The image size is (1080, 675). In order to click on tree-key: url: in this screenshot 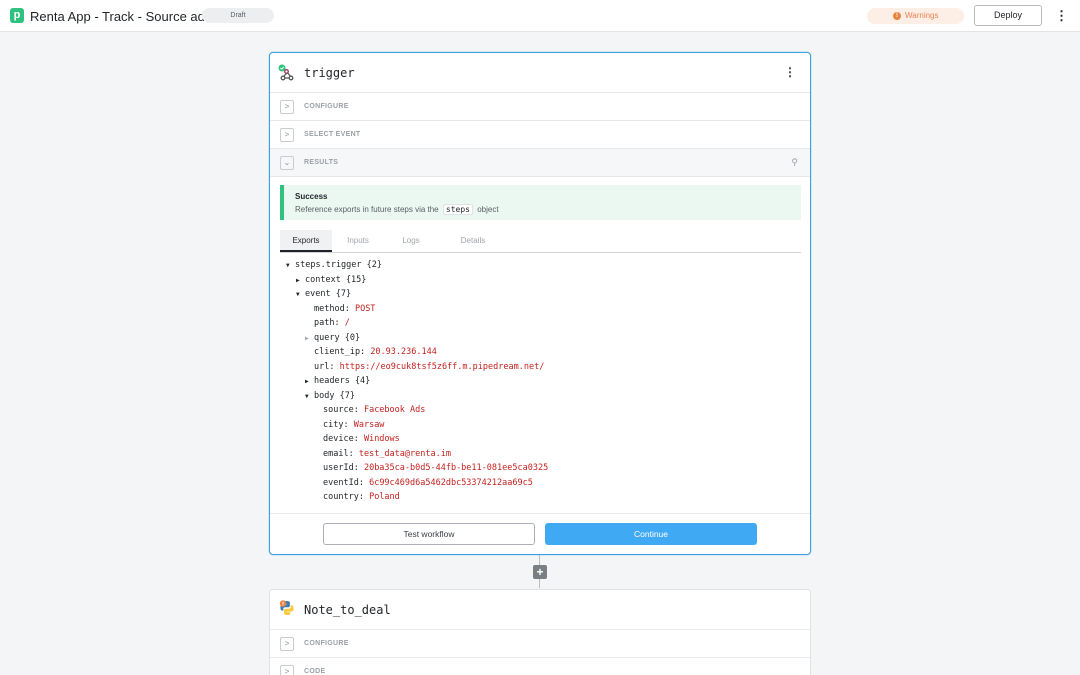, I will do `click(324, 367)`.